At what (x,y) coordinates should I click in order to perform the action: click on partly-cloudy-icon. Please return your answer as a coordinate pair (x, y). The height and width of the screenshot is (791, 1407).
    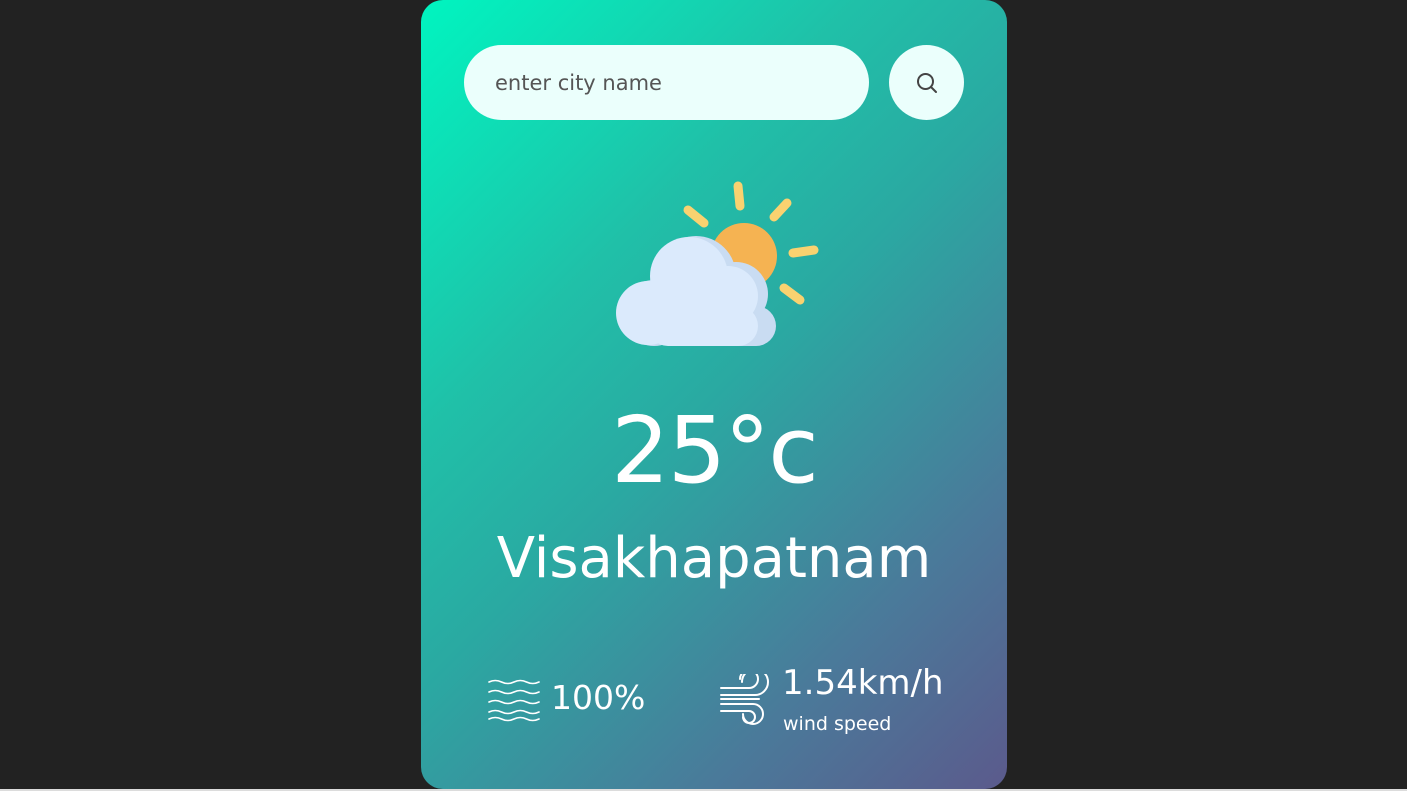
    Looking at the image, I should click on (717, 263).